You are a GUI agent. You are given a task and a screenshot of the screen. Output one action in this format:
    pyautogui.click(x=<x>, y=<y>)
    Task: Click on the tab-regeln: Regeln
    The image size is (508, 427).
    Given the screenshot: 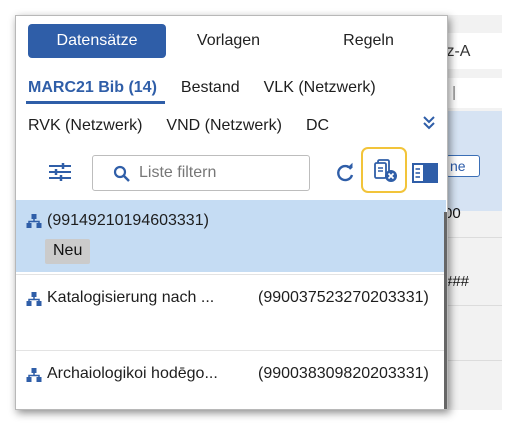 What is the action you would take?
    pyautogui.click(x=368, y=41)
    